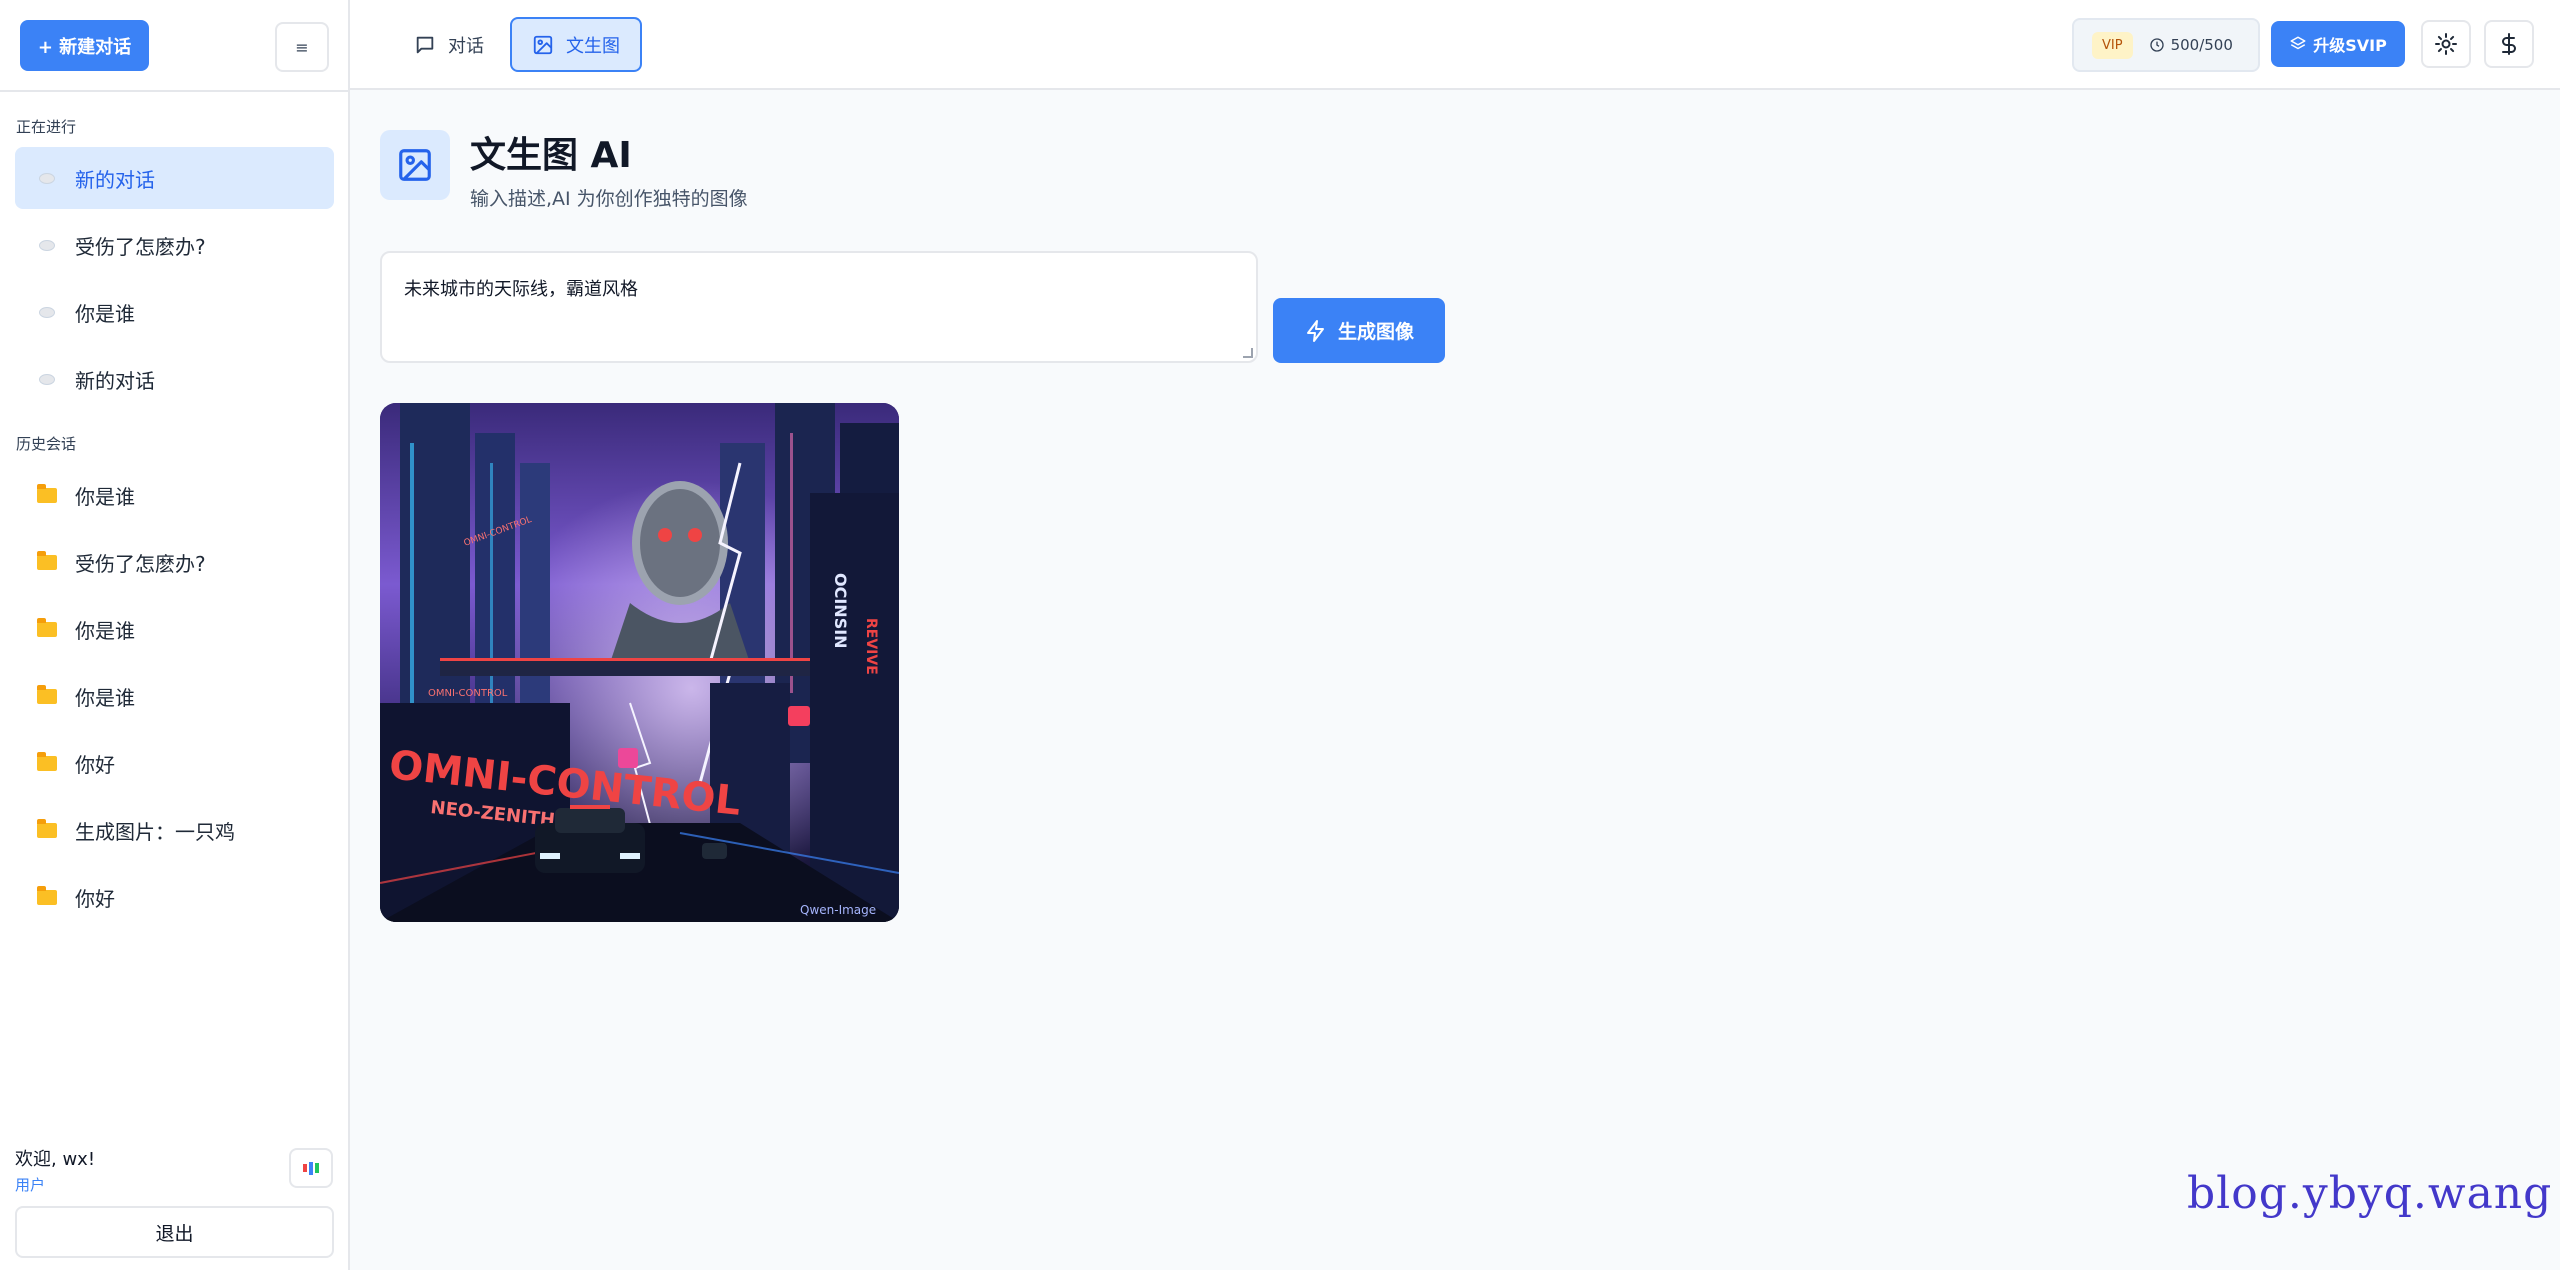 The height and width of the screenshot is (1270, 2560). What do you see at coordinates (84, 45) in the screenshot?
I see `new-chat-button: + 新建对话` at bounding box center [84, 45].